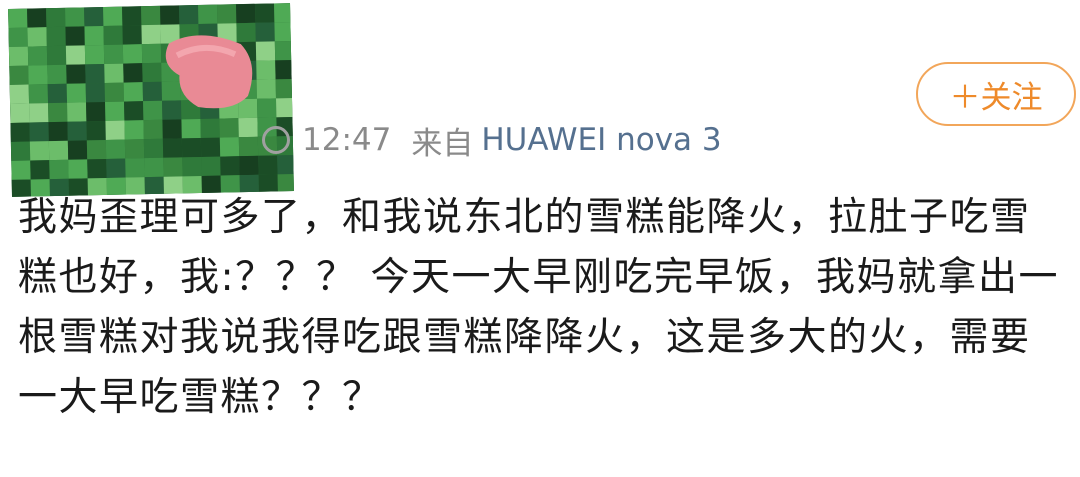  Describe the element at coordinates (996, 94) in the screenshot. I see `follow-button: ＋关注` at that location.